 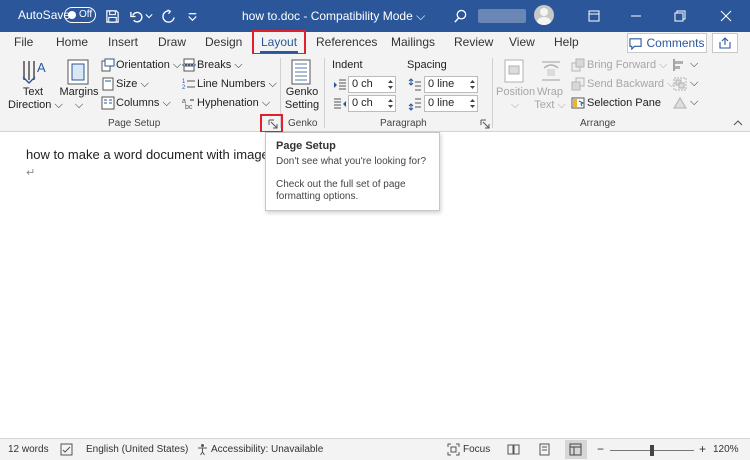 I want to click on undo-icon, so click(x=136, y=16).